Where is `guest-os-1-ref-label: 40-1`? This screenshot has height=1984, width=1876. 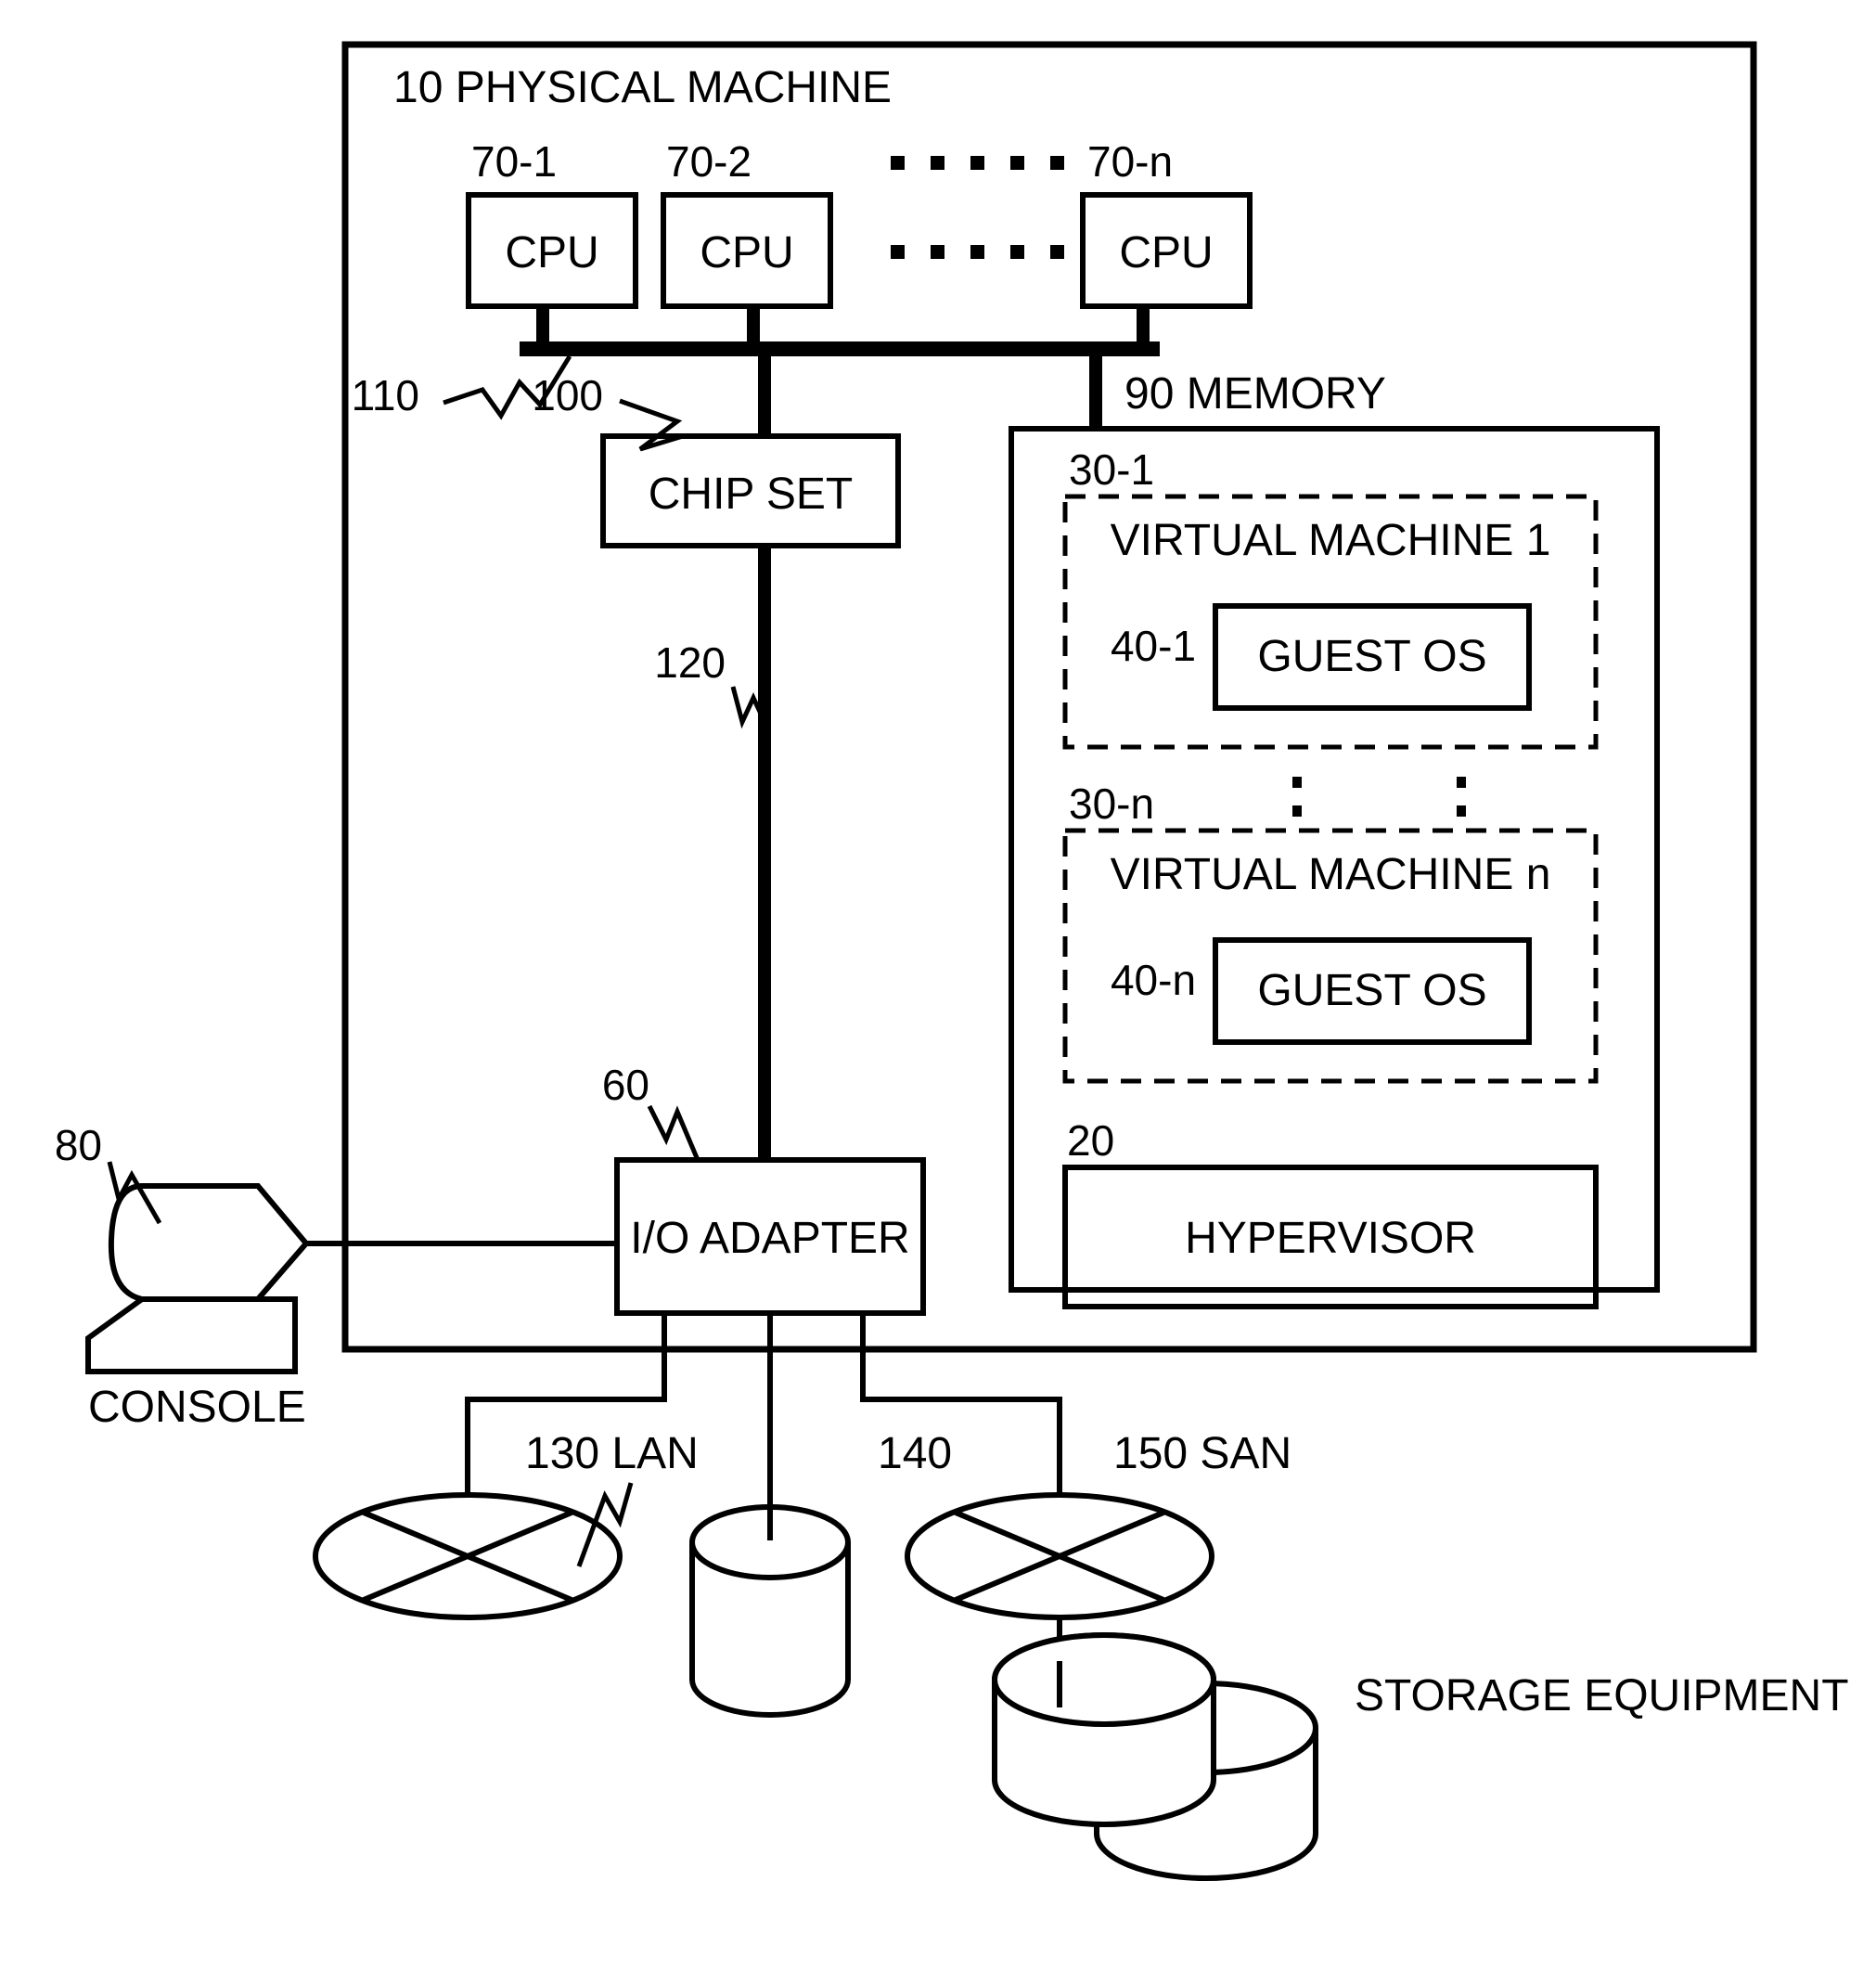 guest-os-1-ref-label: 40-1 is located at coordinates (1153, 646).